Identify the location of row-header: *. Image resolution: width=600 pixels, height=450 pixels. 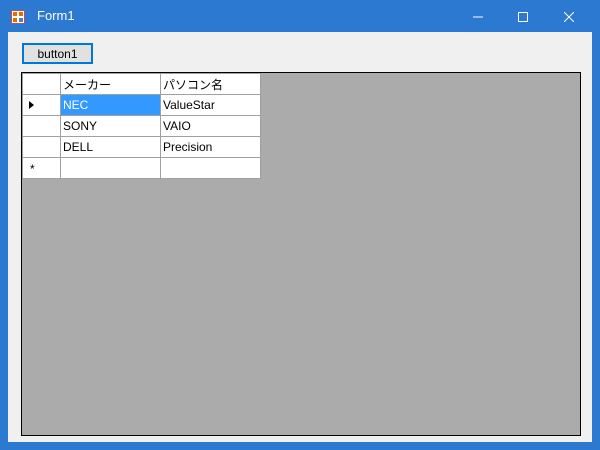
(41, 168).